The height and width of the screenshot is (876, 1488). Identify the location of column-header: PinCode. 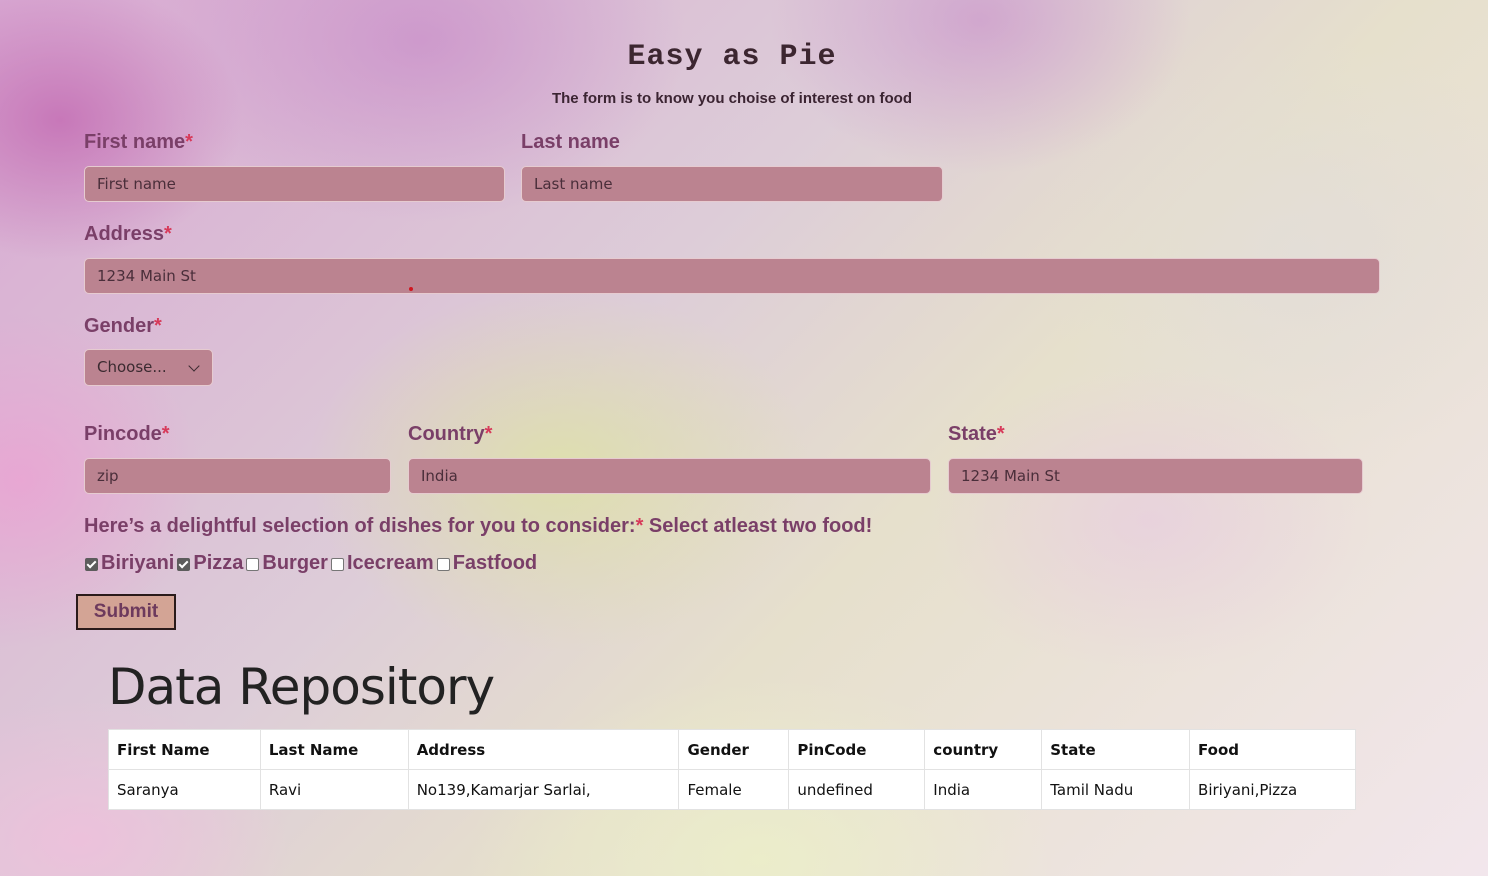
(857, 749).